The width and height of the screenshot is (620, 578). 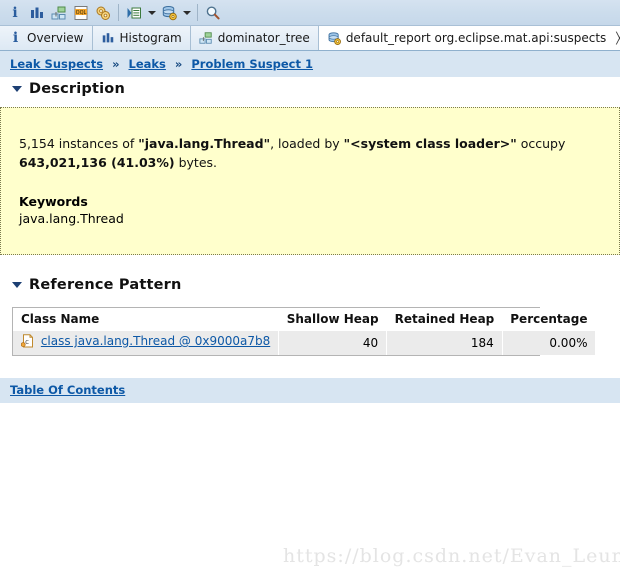 I want to click on main-toolbar: i OQL, so click(x=310, y=13).